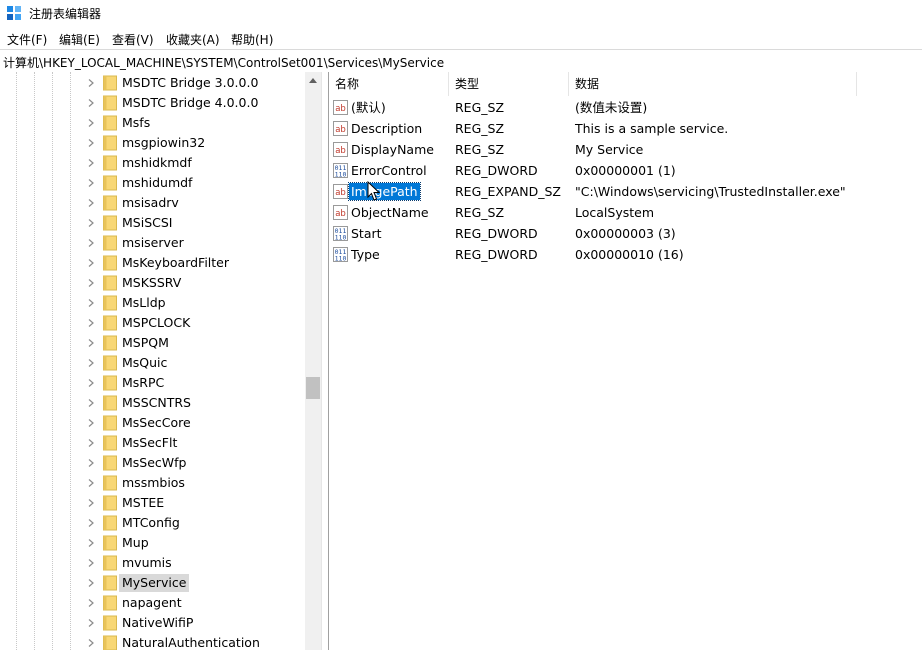 This screenshot has height=650, width=922. Describe the element at coordinates (143, 503) in the screenshot. I see `tree-item-label: MSTEE` at that location.